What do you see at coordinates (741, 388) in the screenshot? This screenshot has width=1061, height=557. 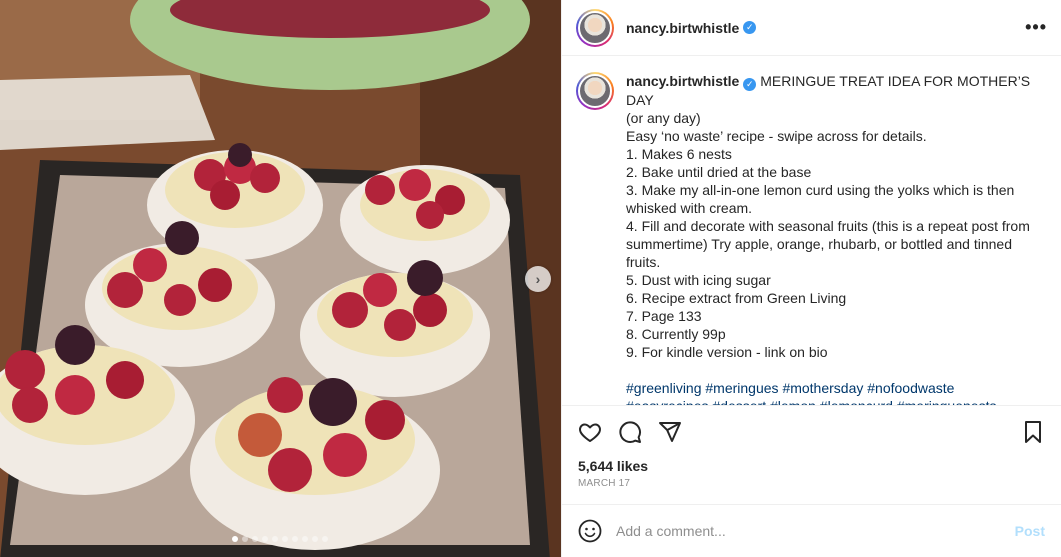 I see `hashtag-link: #meringues` at bounding box center [741, 388].